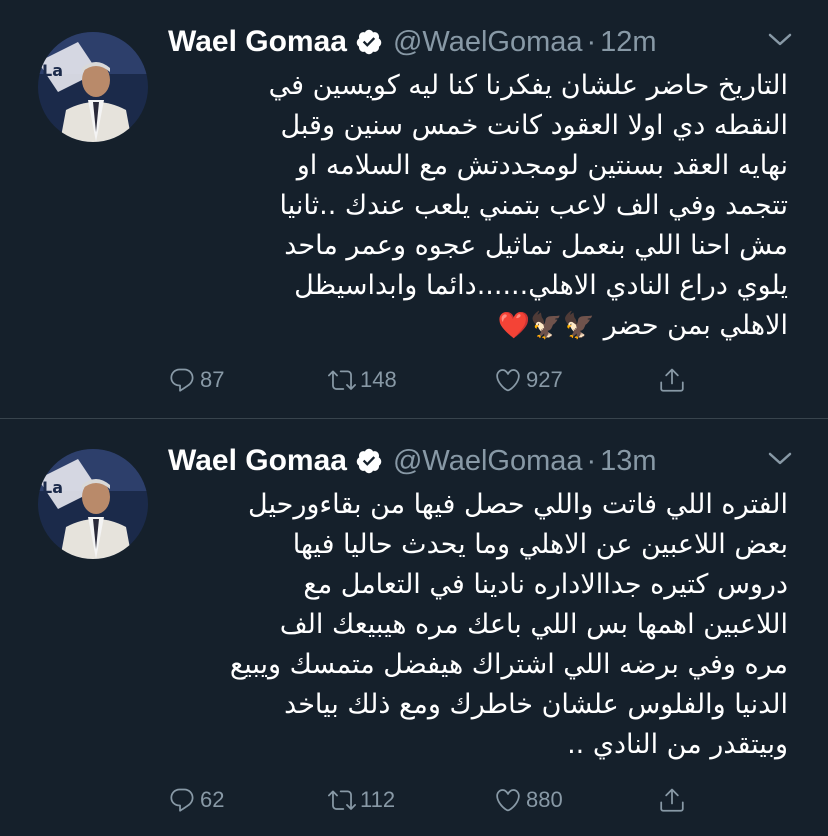 The height and width of the screenshot is (836, 828). What do you see at coordinates (677, 744) in the screenshot?
I see `tweet-text-line: وبيتقدر من النادي ..` at bounding box center [677, 744].